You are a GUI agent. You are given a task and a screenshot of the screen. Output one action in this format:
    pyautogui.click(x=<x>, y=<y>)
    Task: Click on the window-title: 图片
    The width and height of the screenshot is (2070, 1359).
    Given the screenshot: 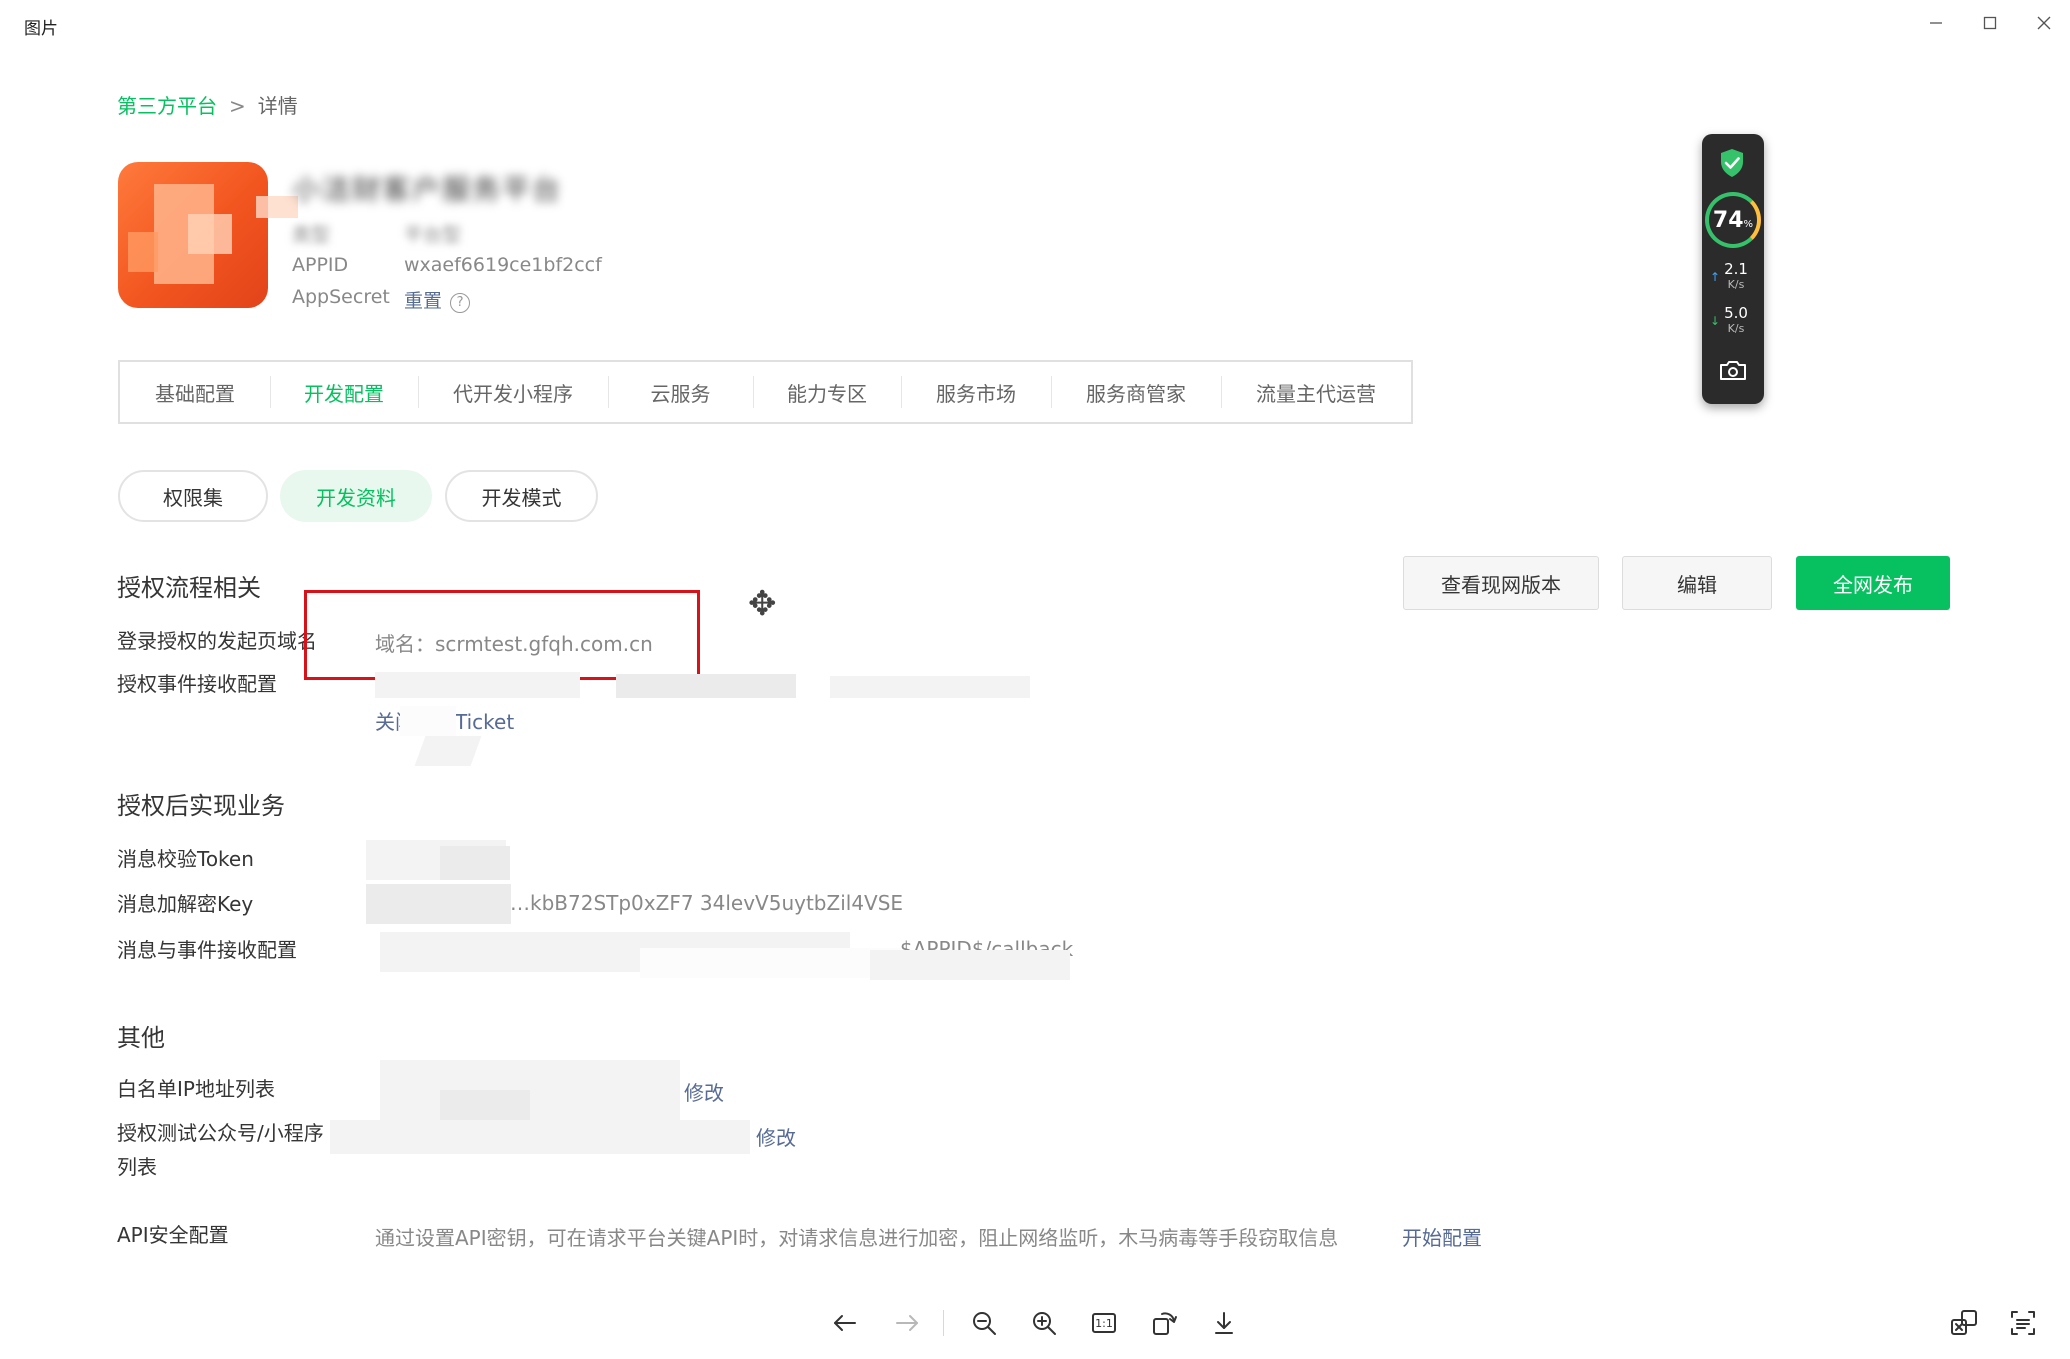 What is the action you would take?
    pyautogui.click(x=41, y=29)
    